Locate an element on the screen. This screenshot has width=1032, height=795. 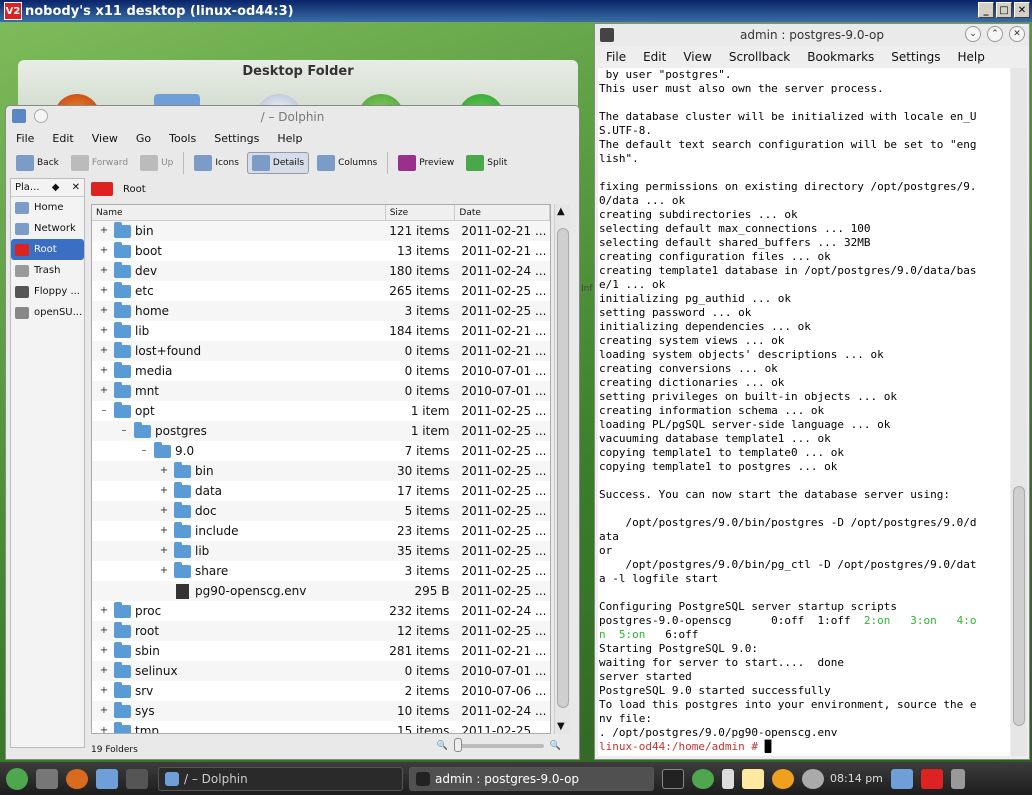
forward-button: Forward is located at coordinates (99, 163).